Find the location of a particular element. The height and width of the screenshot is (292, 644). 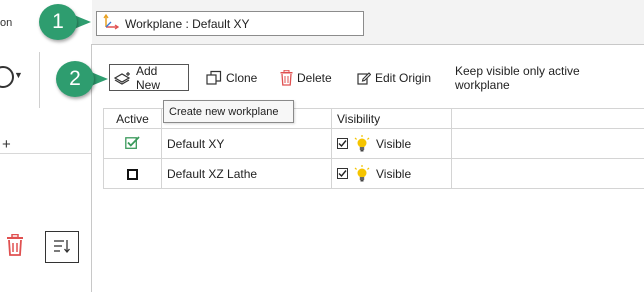

keep-visible-label: Keep visible only active workplane is located at coordinates (517, 77).